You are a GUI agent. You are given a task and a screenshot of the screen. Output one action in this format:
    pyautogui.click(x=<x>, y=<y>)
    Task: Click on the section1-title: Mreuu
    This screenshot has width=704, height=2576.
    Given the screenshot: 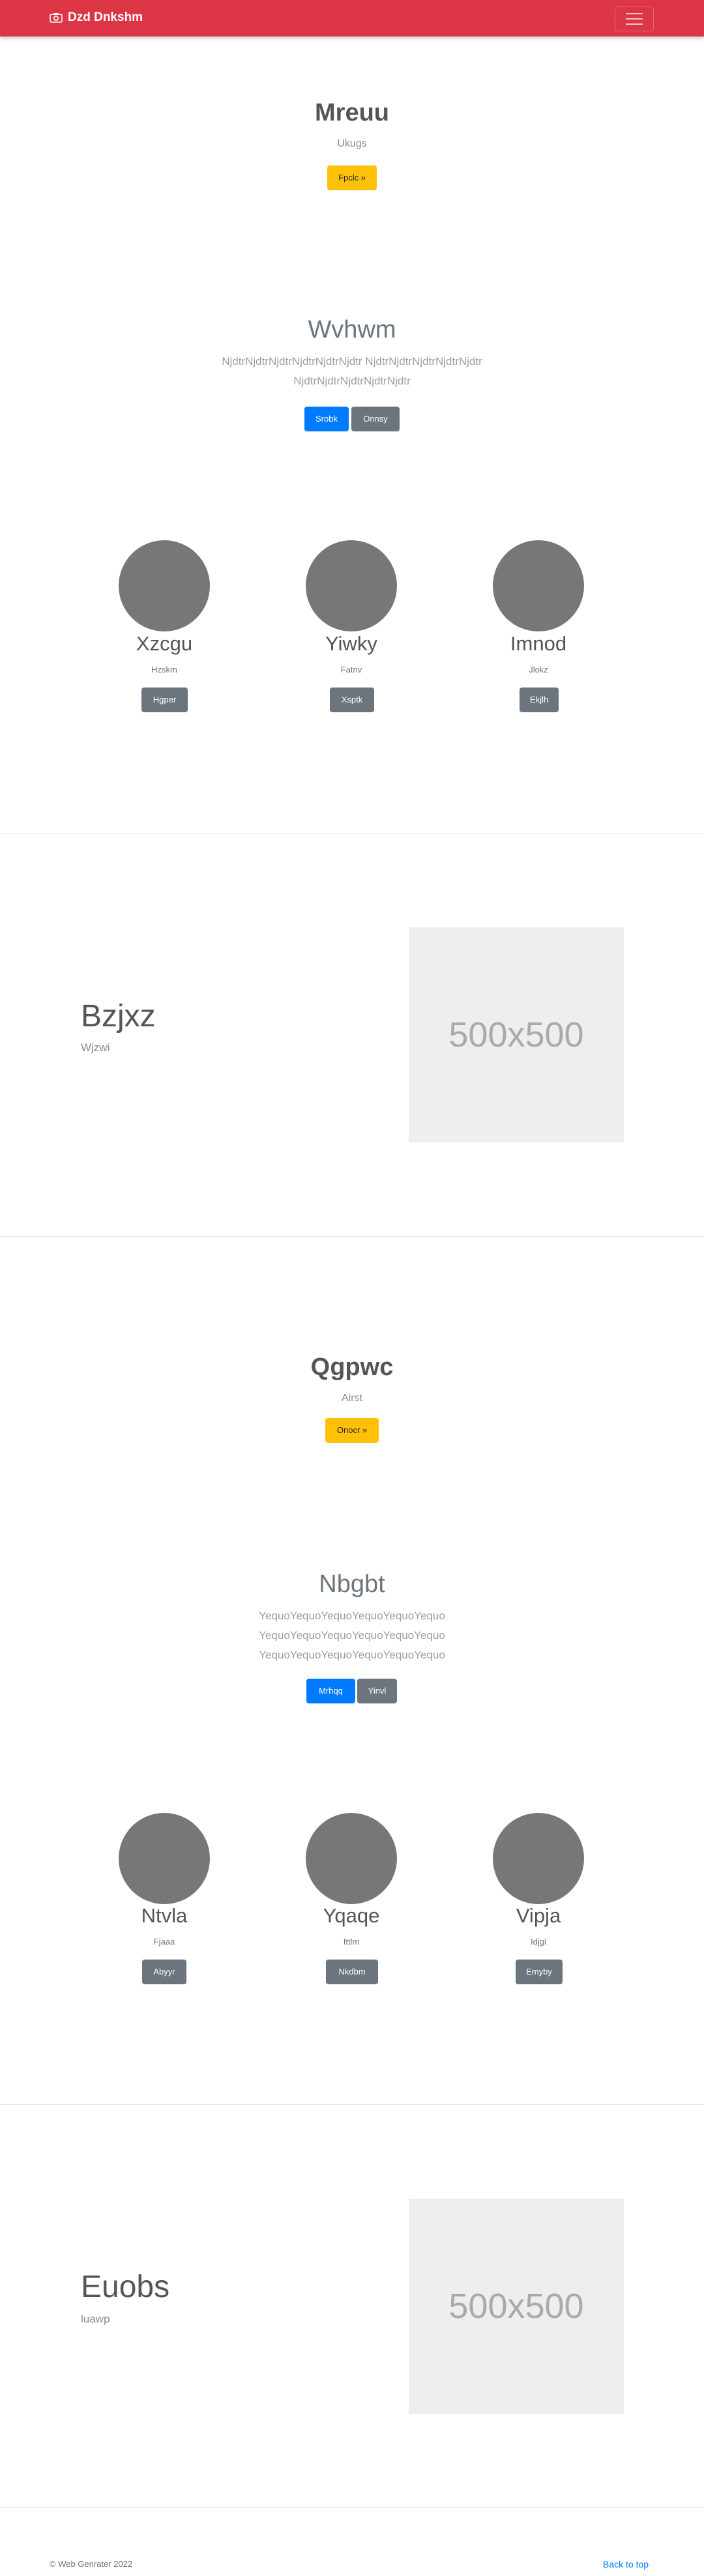 What is the action you would take?
    pyautogui.click(x=352, y=113)
    